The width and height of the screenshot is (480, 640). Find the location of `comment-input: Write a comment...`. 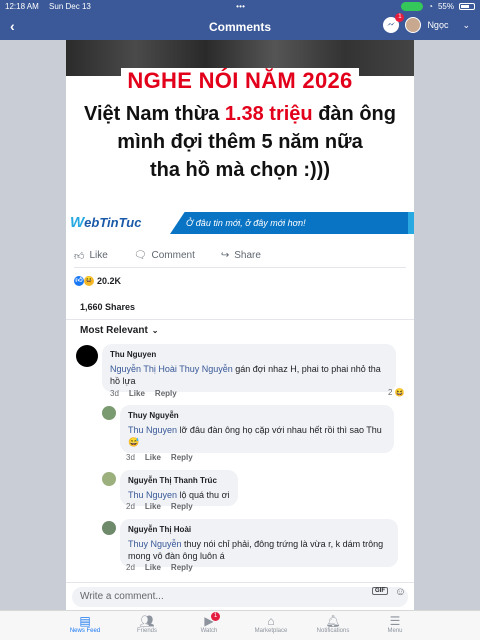

comment-input: Write a comment... is located at coordinates (240, 597).